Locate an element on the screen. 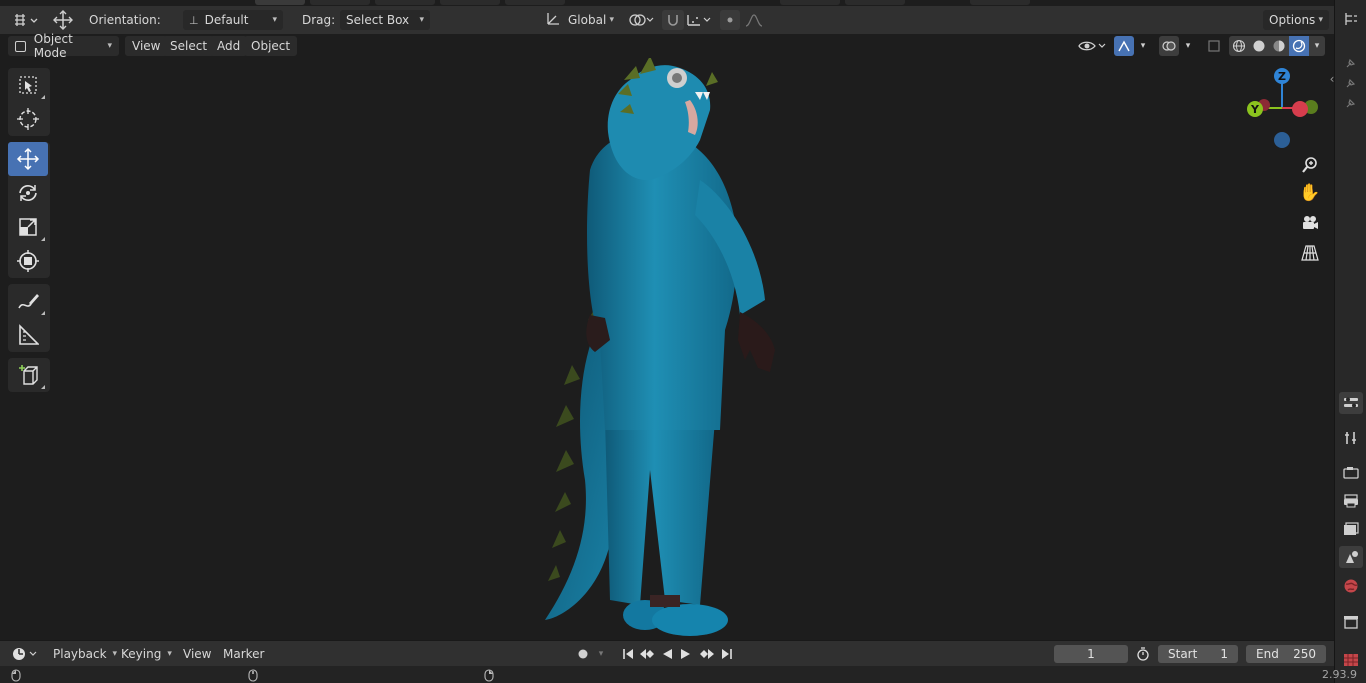 The height and width of the screenshot is (683, 1366). keying-dropdown-icon: ▾ is located at coordinates (601, 654).